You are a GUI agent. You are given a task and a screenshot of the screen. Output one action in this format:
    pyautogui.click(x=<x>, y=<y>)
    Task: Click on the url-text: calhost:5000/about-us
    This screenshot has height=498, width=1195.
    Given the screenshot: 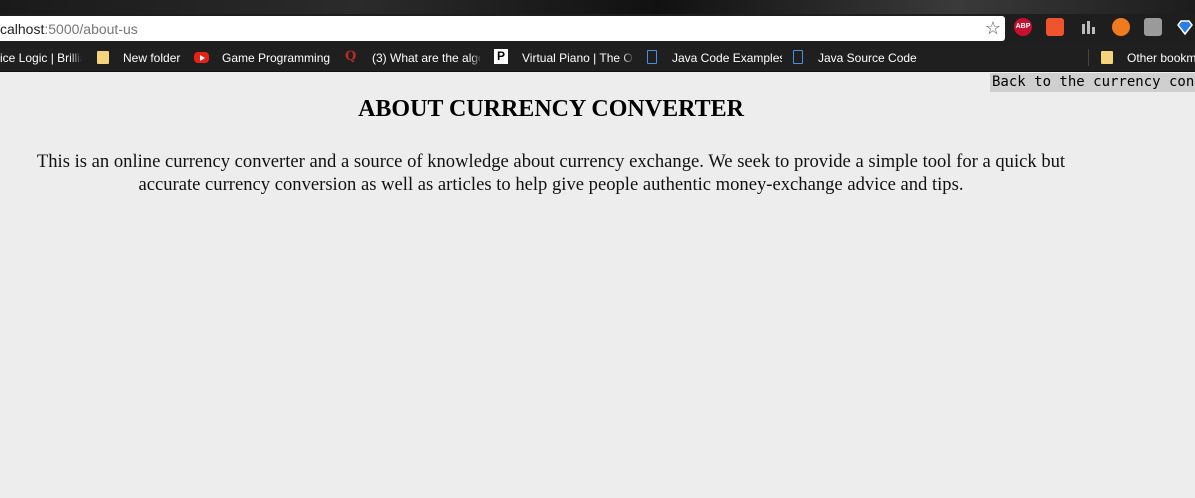 What is the action you would take?
    pyautogui.click(x=69, y=29)
    